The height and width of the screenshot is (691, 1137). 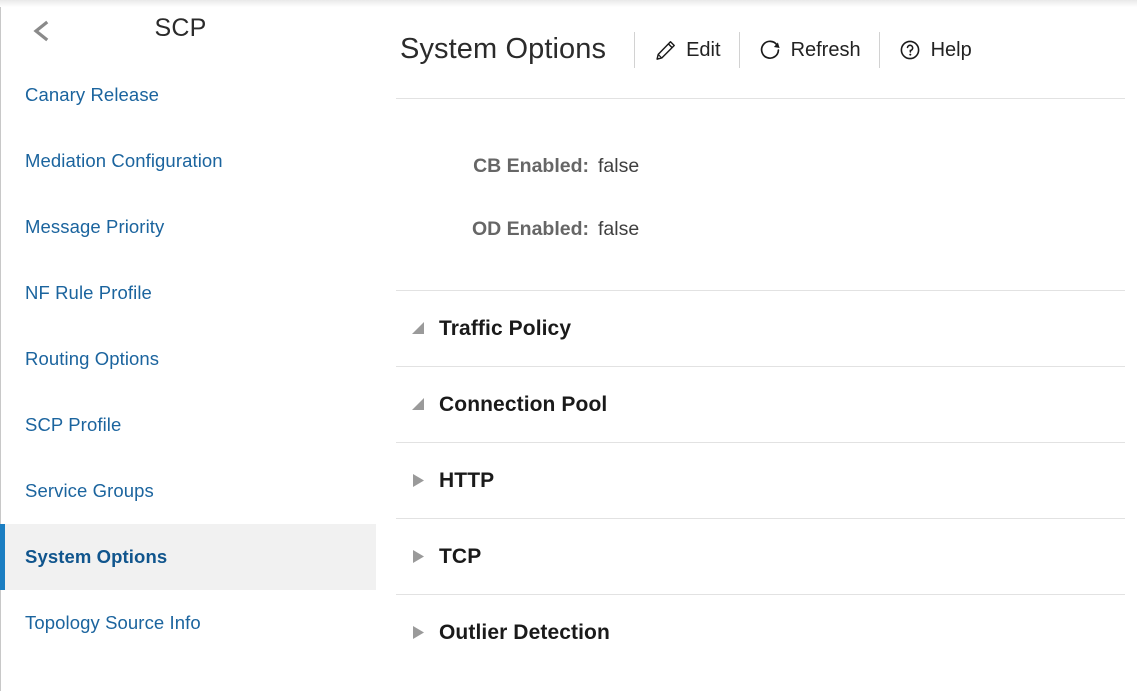 I want to click on sidebar-item-nf-rule-profile: NF Rule Profile, so click(x=188, y=293).